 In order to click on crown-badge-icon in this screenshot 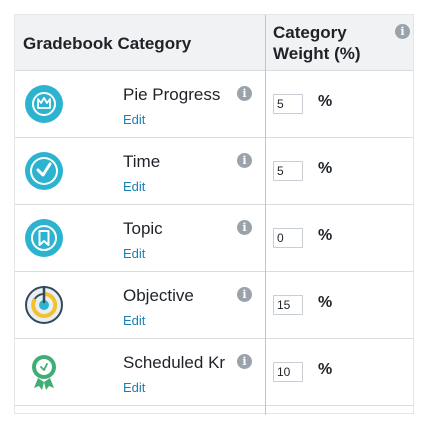, I will do `click(44, 104)`.